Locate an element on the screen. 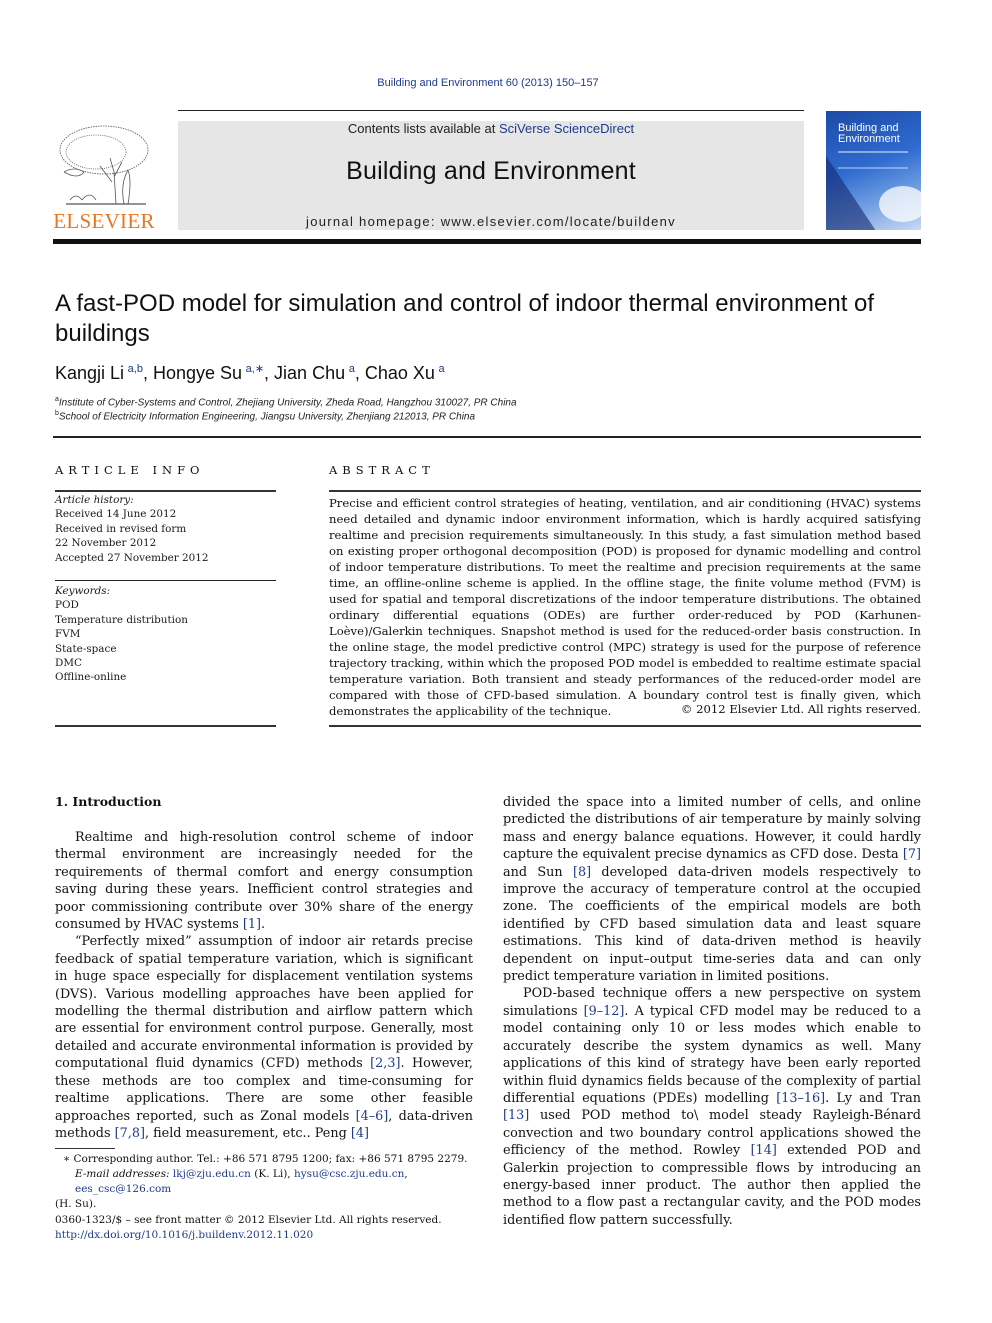 This screenshot has width=992, height=1323. citation-link: [4] is located at coordinates (360, 1133).